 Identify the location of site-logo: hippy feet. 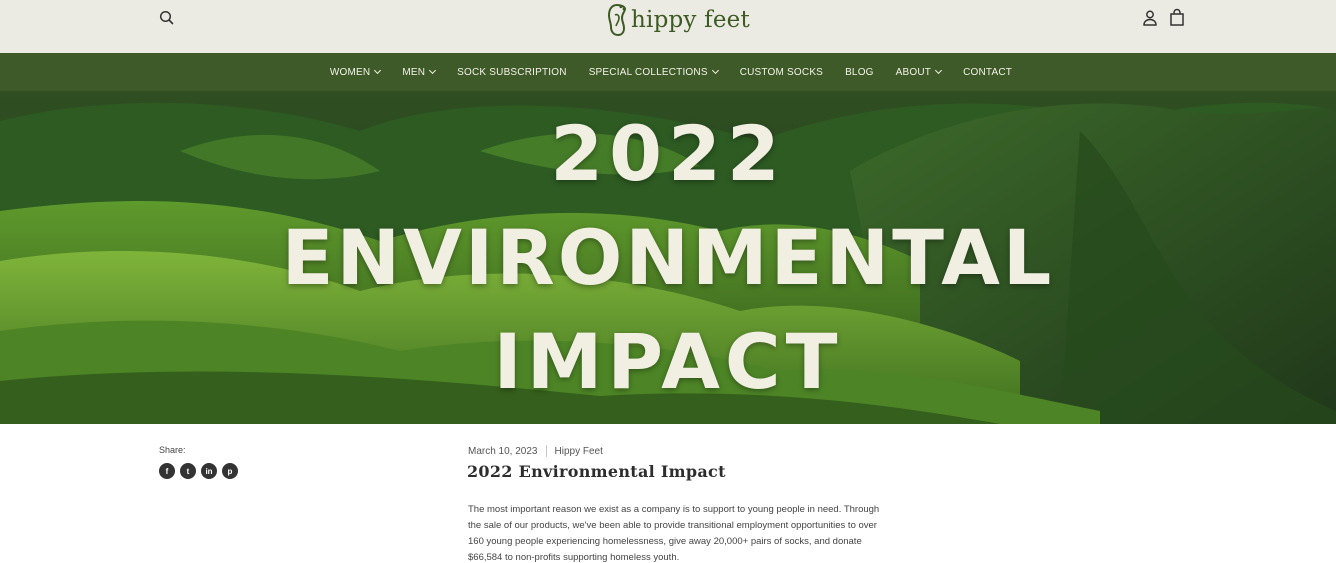
(678, 20).